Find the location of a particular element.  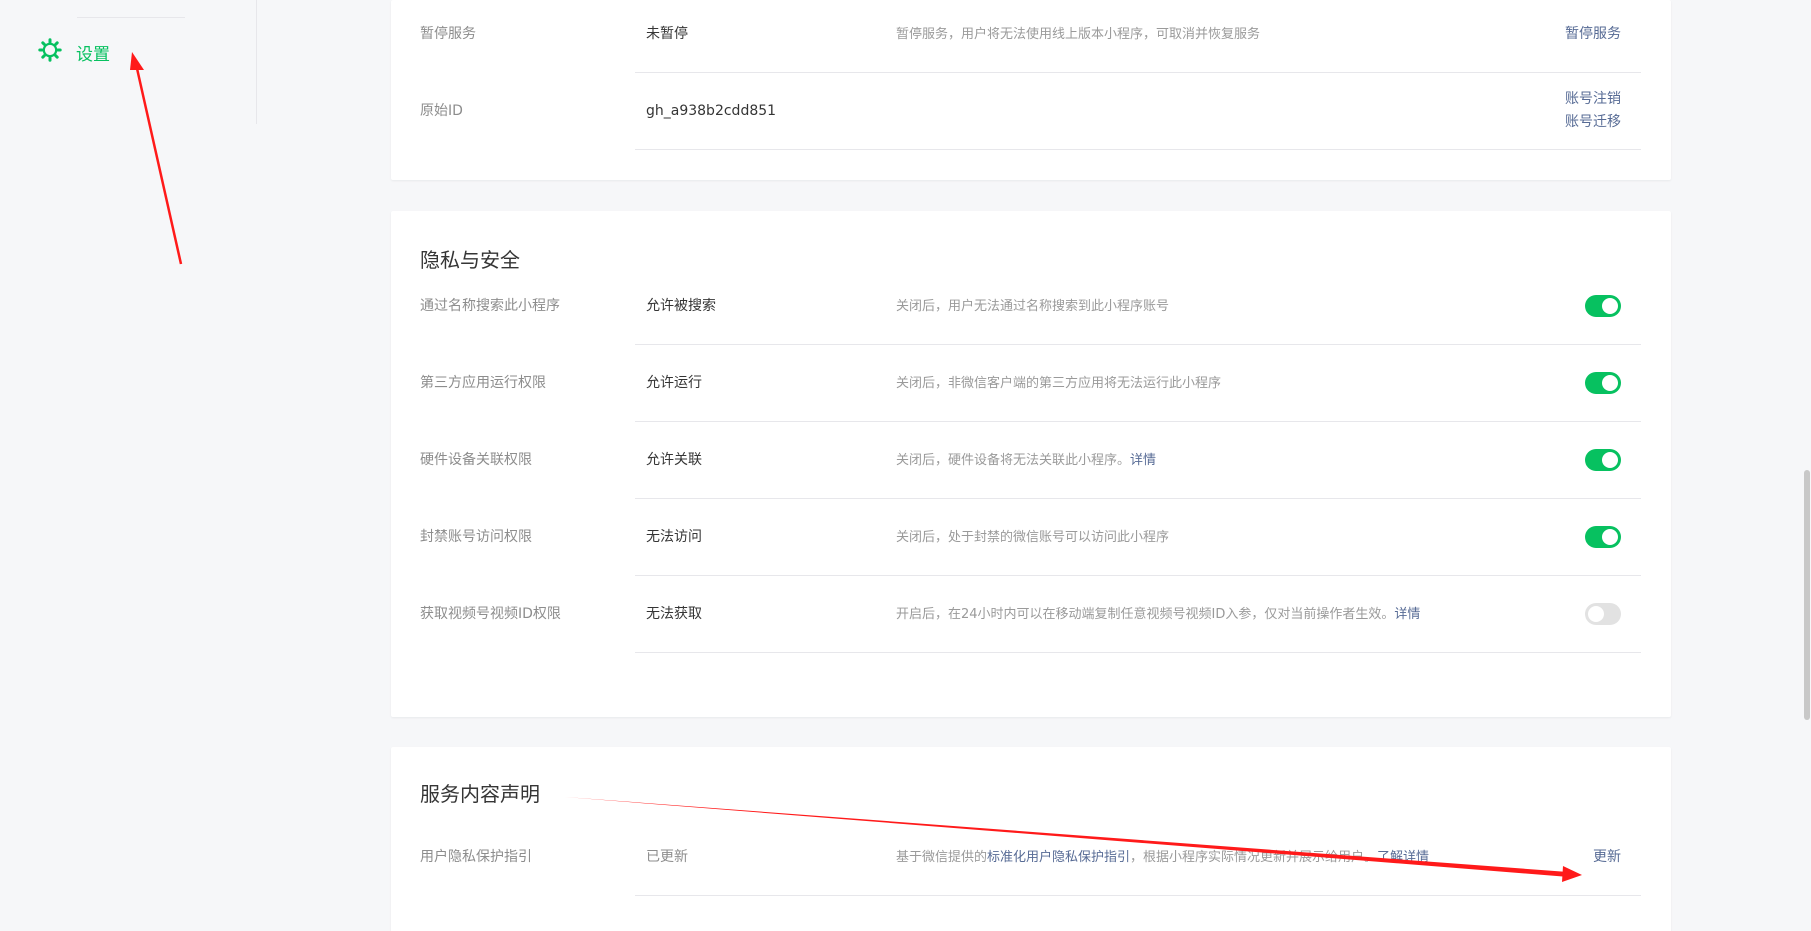

row-value: 允许运行 is located at coordinates (674, 383).